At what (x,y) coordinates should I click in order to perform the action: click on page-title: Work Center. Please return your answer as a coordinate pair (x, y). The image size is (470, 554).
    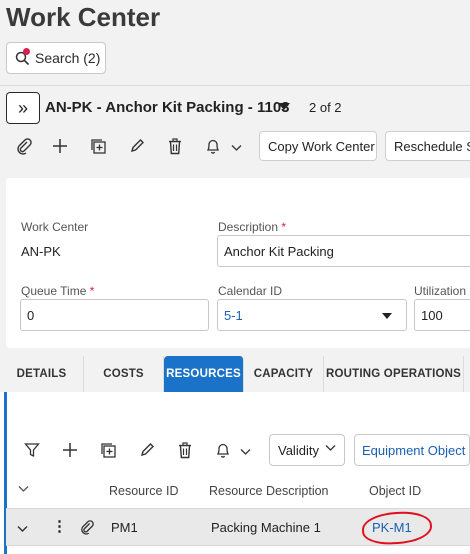
    Looking at the image, I should click on (83, 17).